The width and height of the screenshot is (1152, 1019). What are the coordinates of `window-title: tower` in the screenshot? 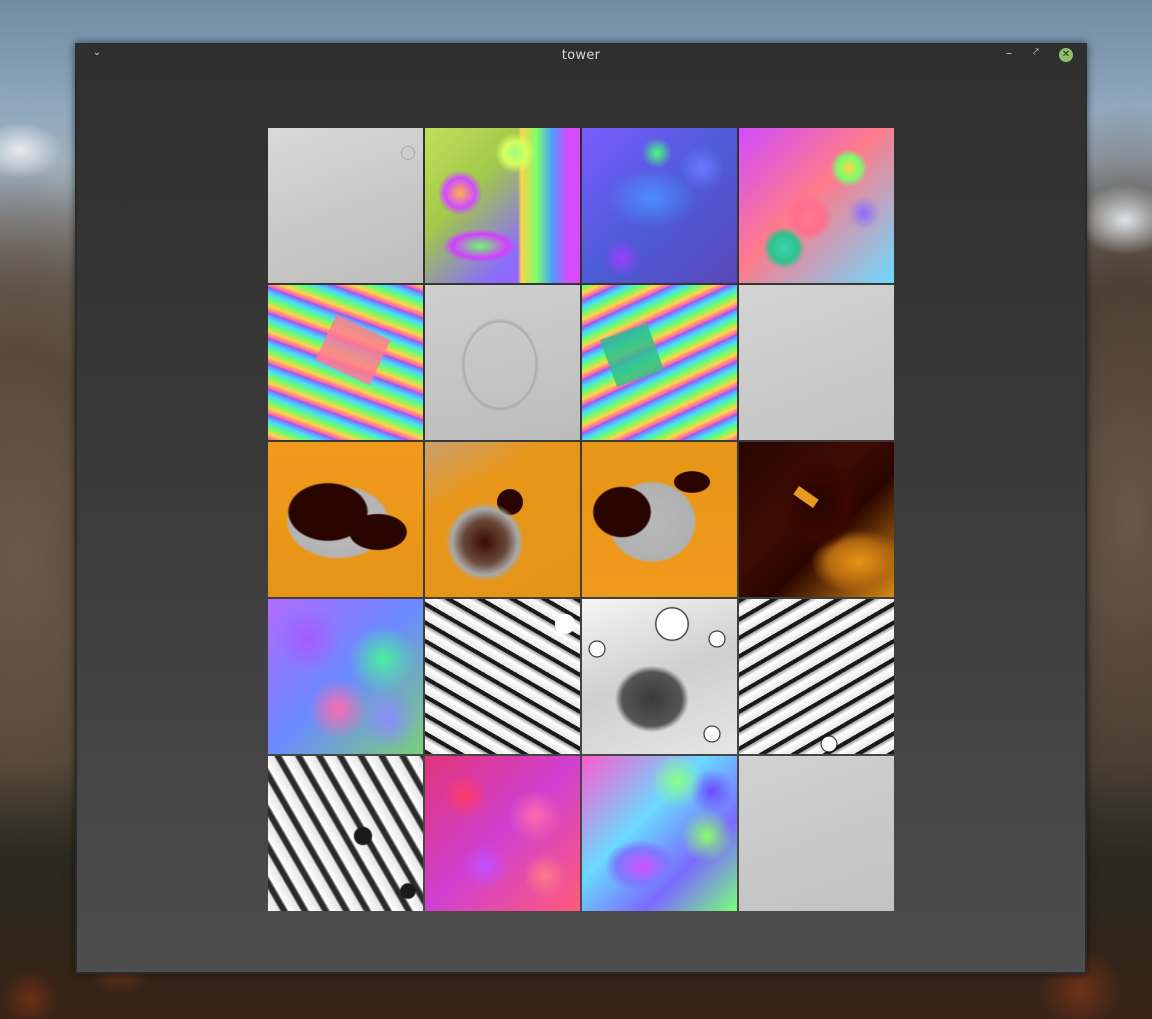 It's located at (581, 55).